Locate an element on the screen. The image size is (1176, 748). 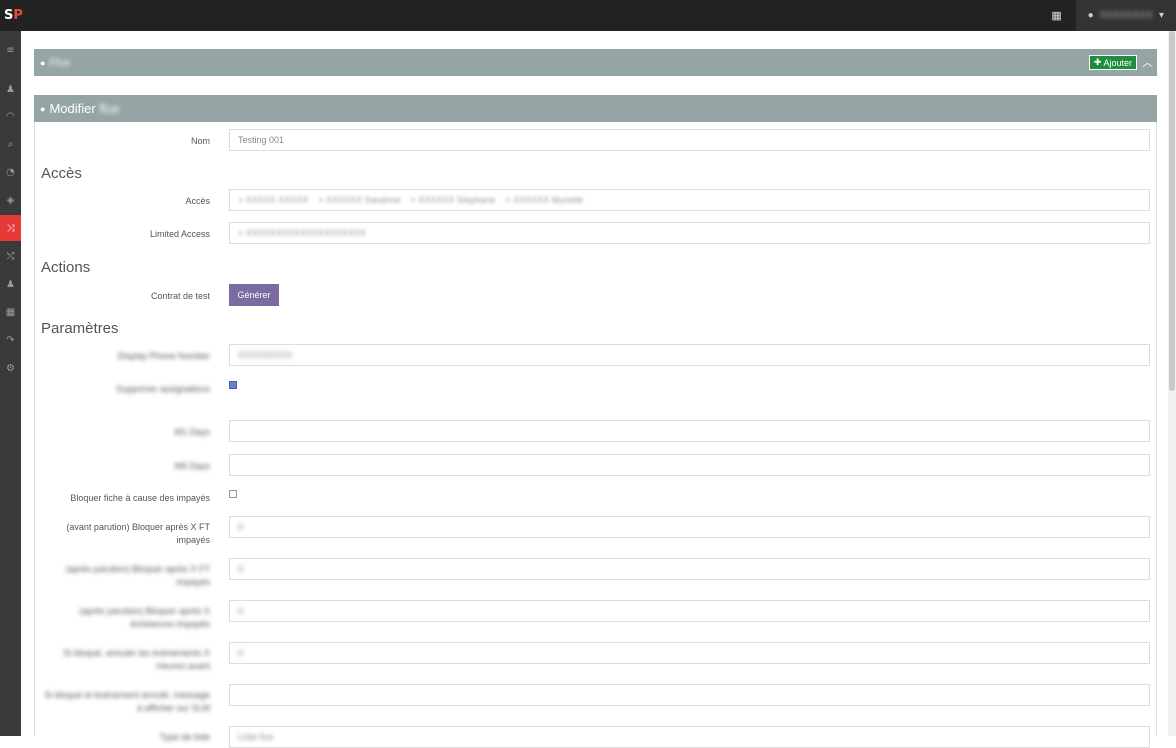
scrollbar is located at coordinates (1172, 383).